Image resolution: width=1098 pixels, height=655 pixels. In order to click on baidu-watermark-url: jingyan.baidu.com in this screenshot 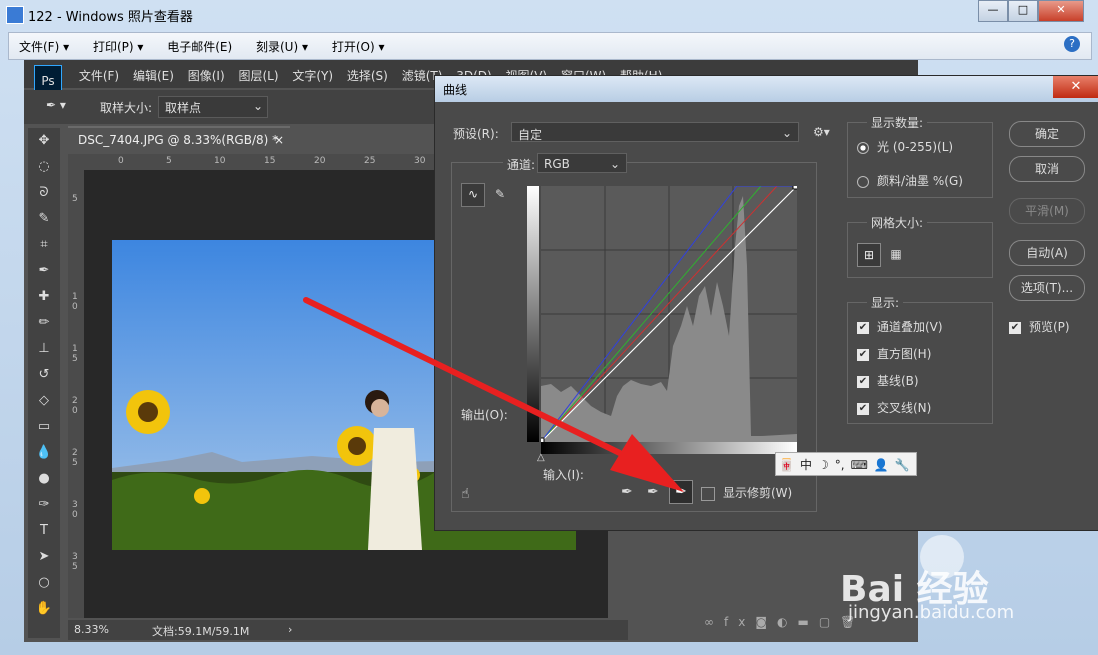, I will do `click(931, 612)`.